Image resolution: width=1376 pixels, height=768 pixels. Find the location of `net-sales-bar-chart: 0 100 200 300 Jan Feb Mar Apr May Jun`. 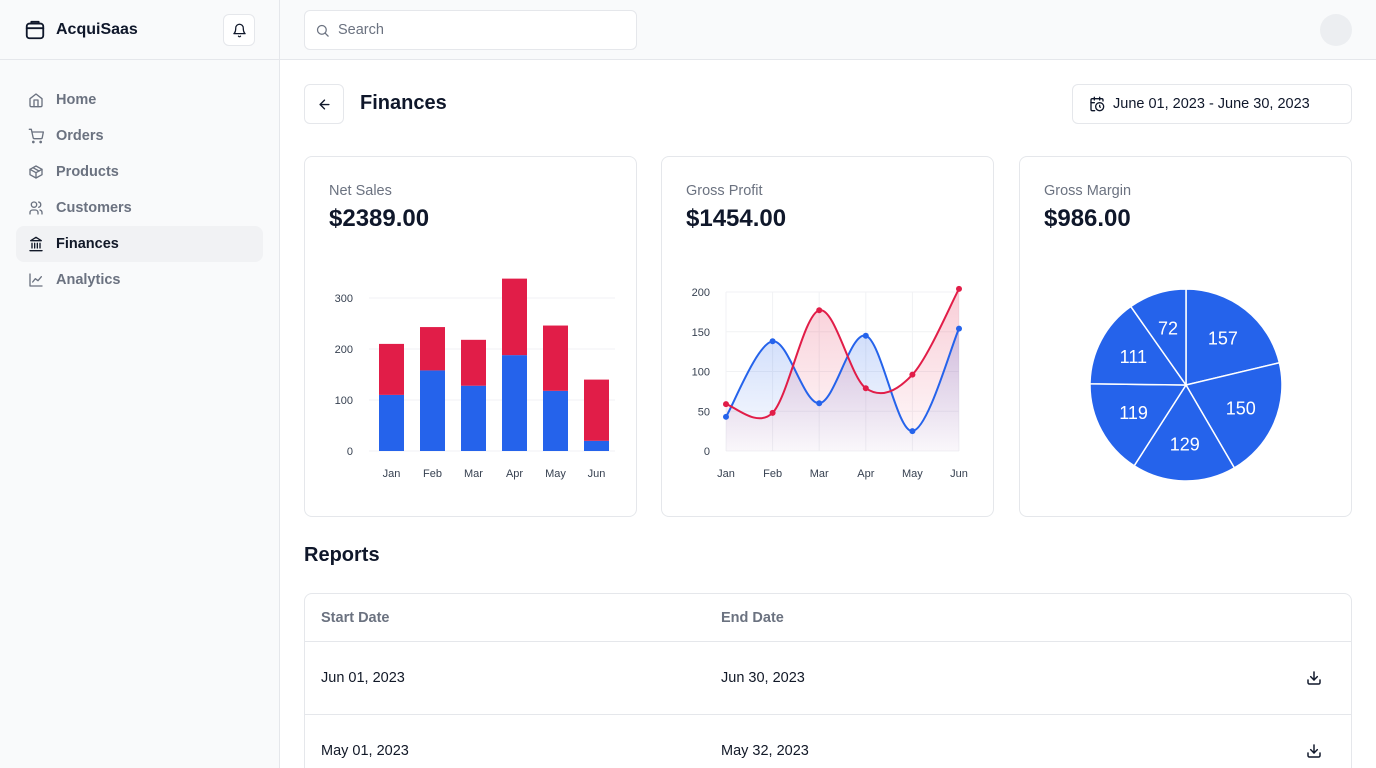

net-sales-bar-chart: 0 100 200 300 Jan Feb Mar Apr May Jun is located at coordinates (475, 379).